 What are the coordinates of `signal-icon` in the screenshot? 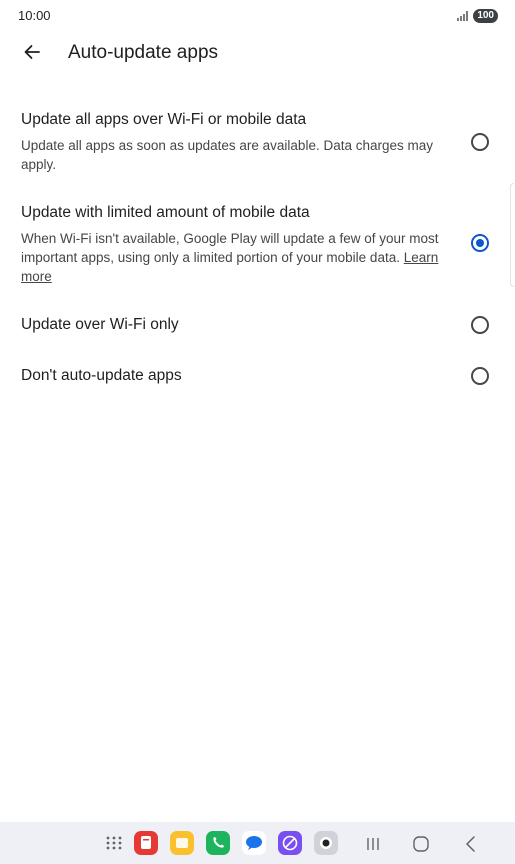 It's located at (463, 16).